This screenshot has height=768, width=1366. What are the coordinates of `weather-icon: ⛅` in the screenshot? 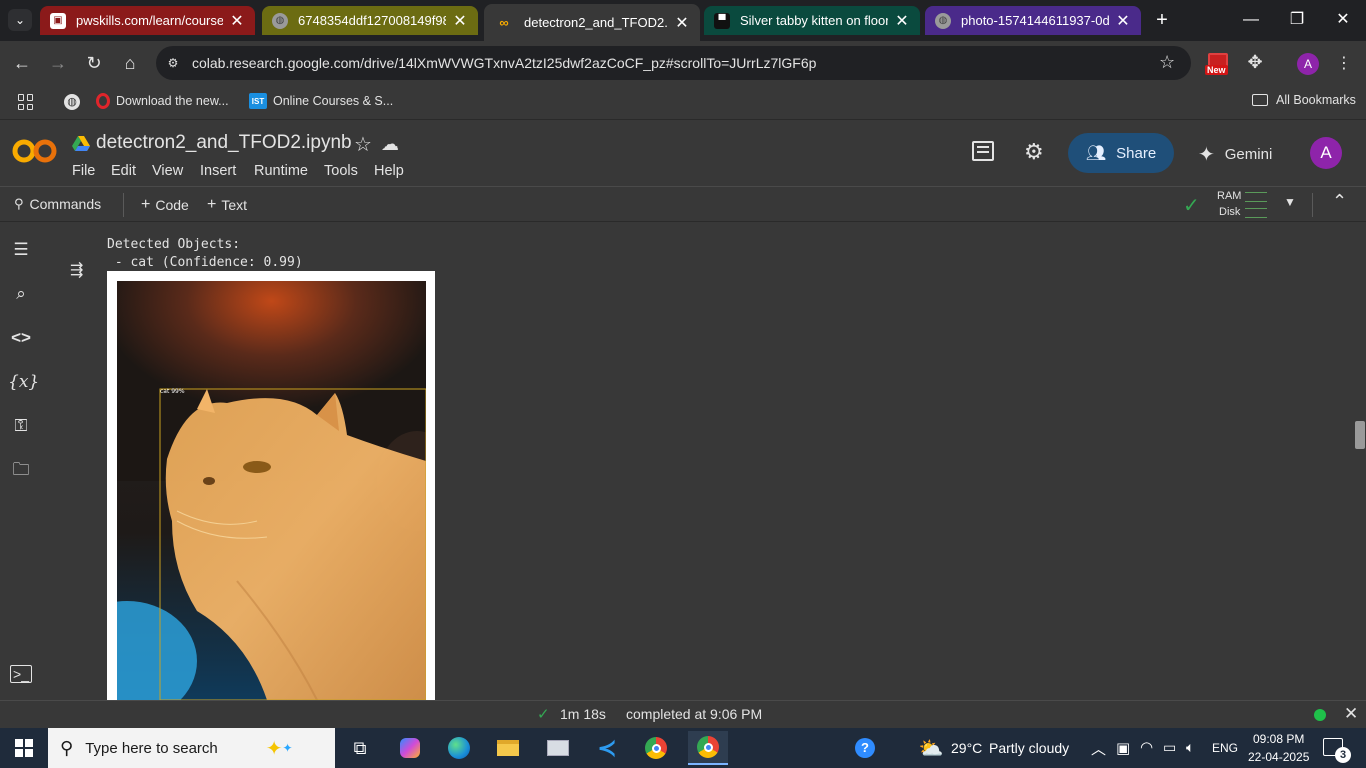 It's located at (931, 748).